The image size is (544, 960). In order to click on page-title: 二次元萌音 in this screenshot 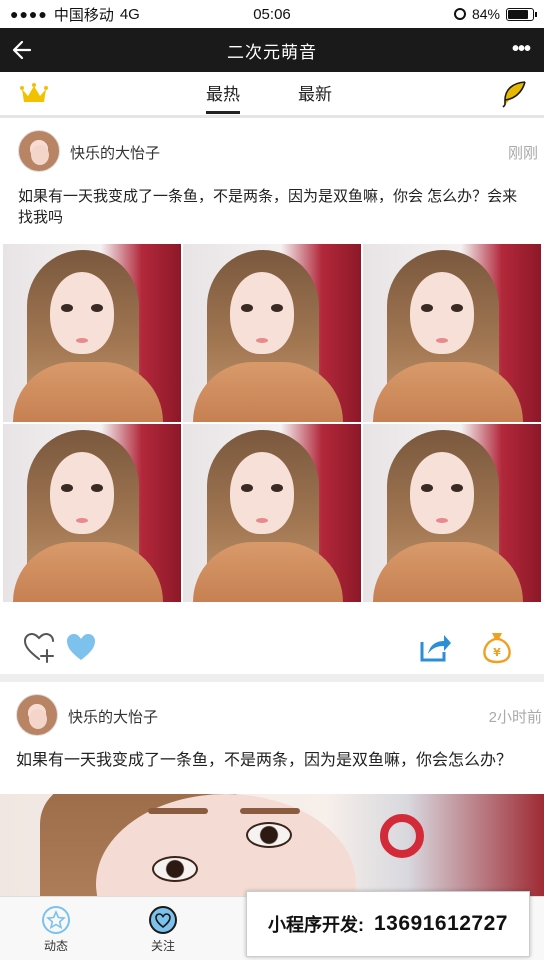, I will do `click(272, 52)`.